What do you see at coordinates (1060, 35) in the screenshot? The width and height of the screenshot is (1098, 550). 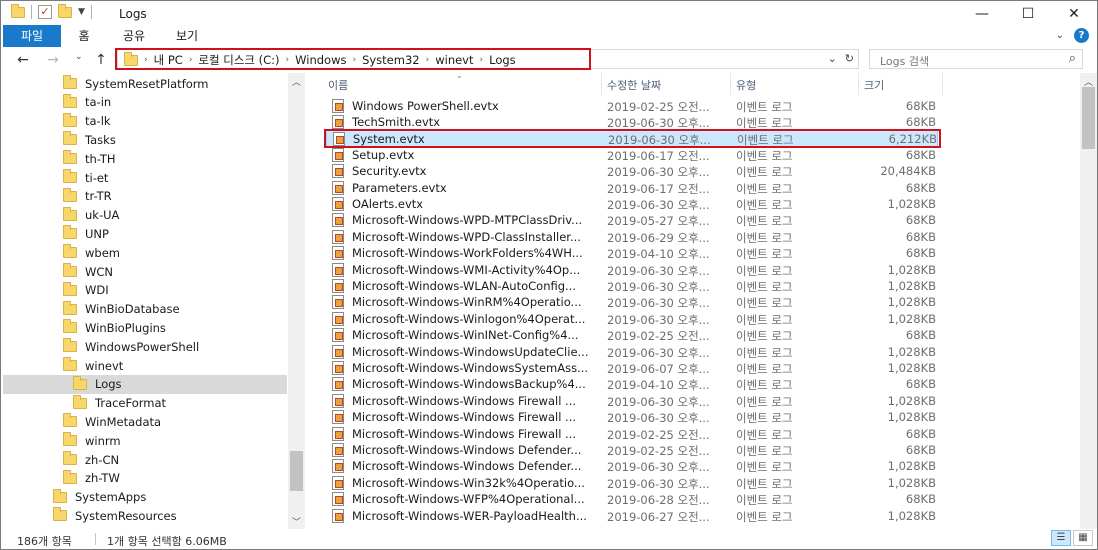 I see `expand-ribbon-icon: ⌄` at bounding box center [1060, 35].